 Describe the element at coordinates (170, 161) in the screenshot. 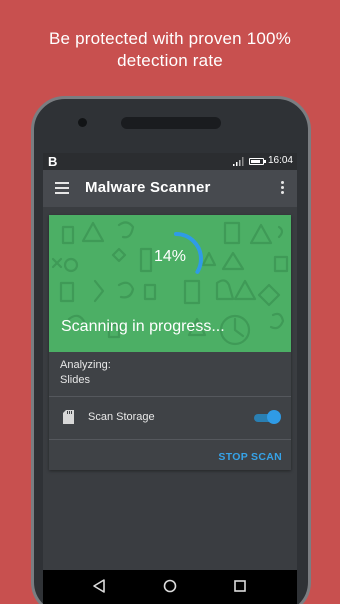

I see `status-bar: B 16:04` at that location.